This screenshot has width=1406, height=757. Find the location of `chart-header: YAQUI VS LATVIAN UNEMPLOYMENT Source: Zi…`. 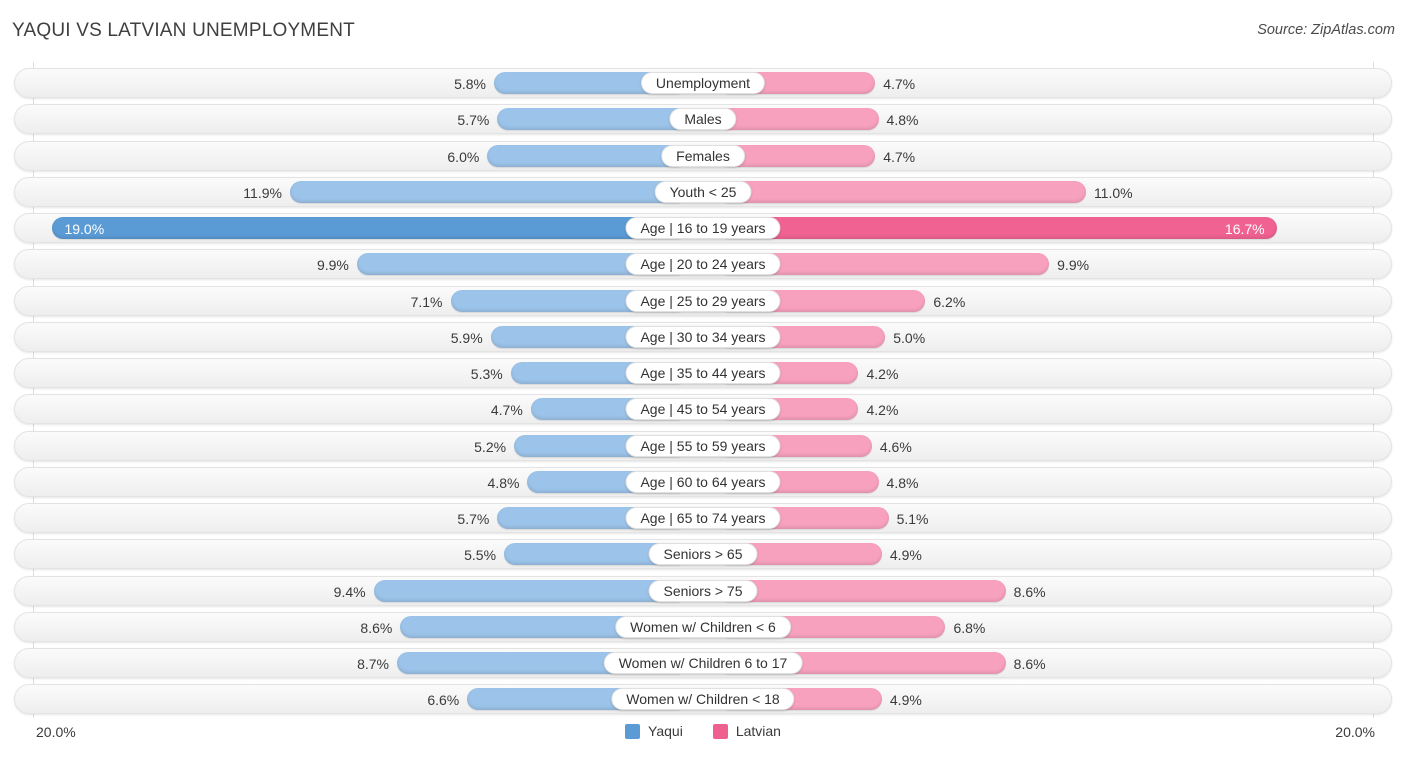

chart-header: YAQUI VS LATVIAN UNEMPLOYMENT Source: Zi… is located at coordinates (703, 29).